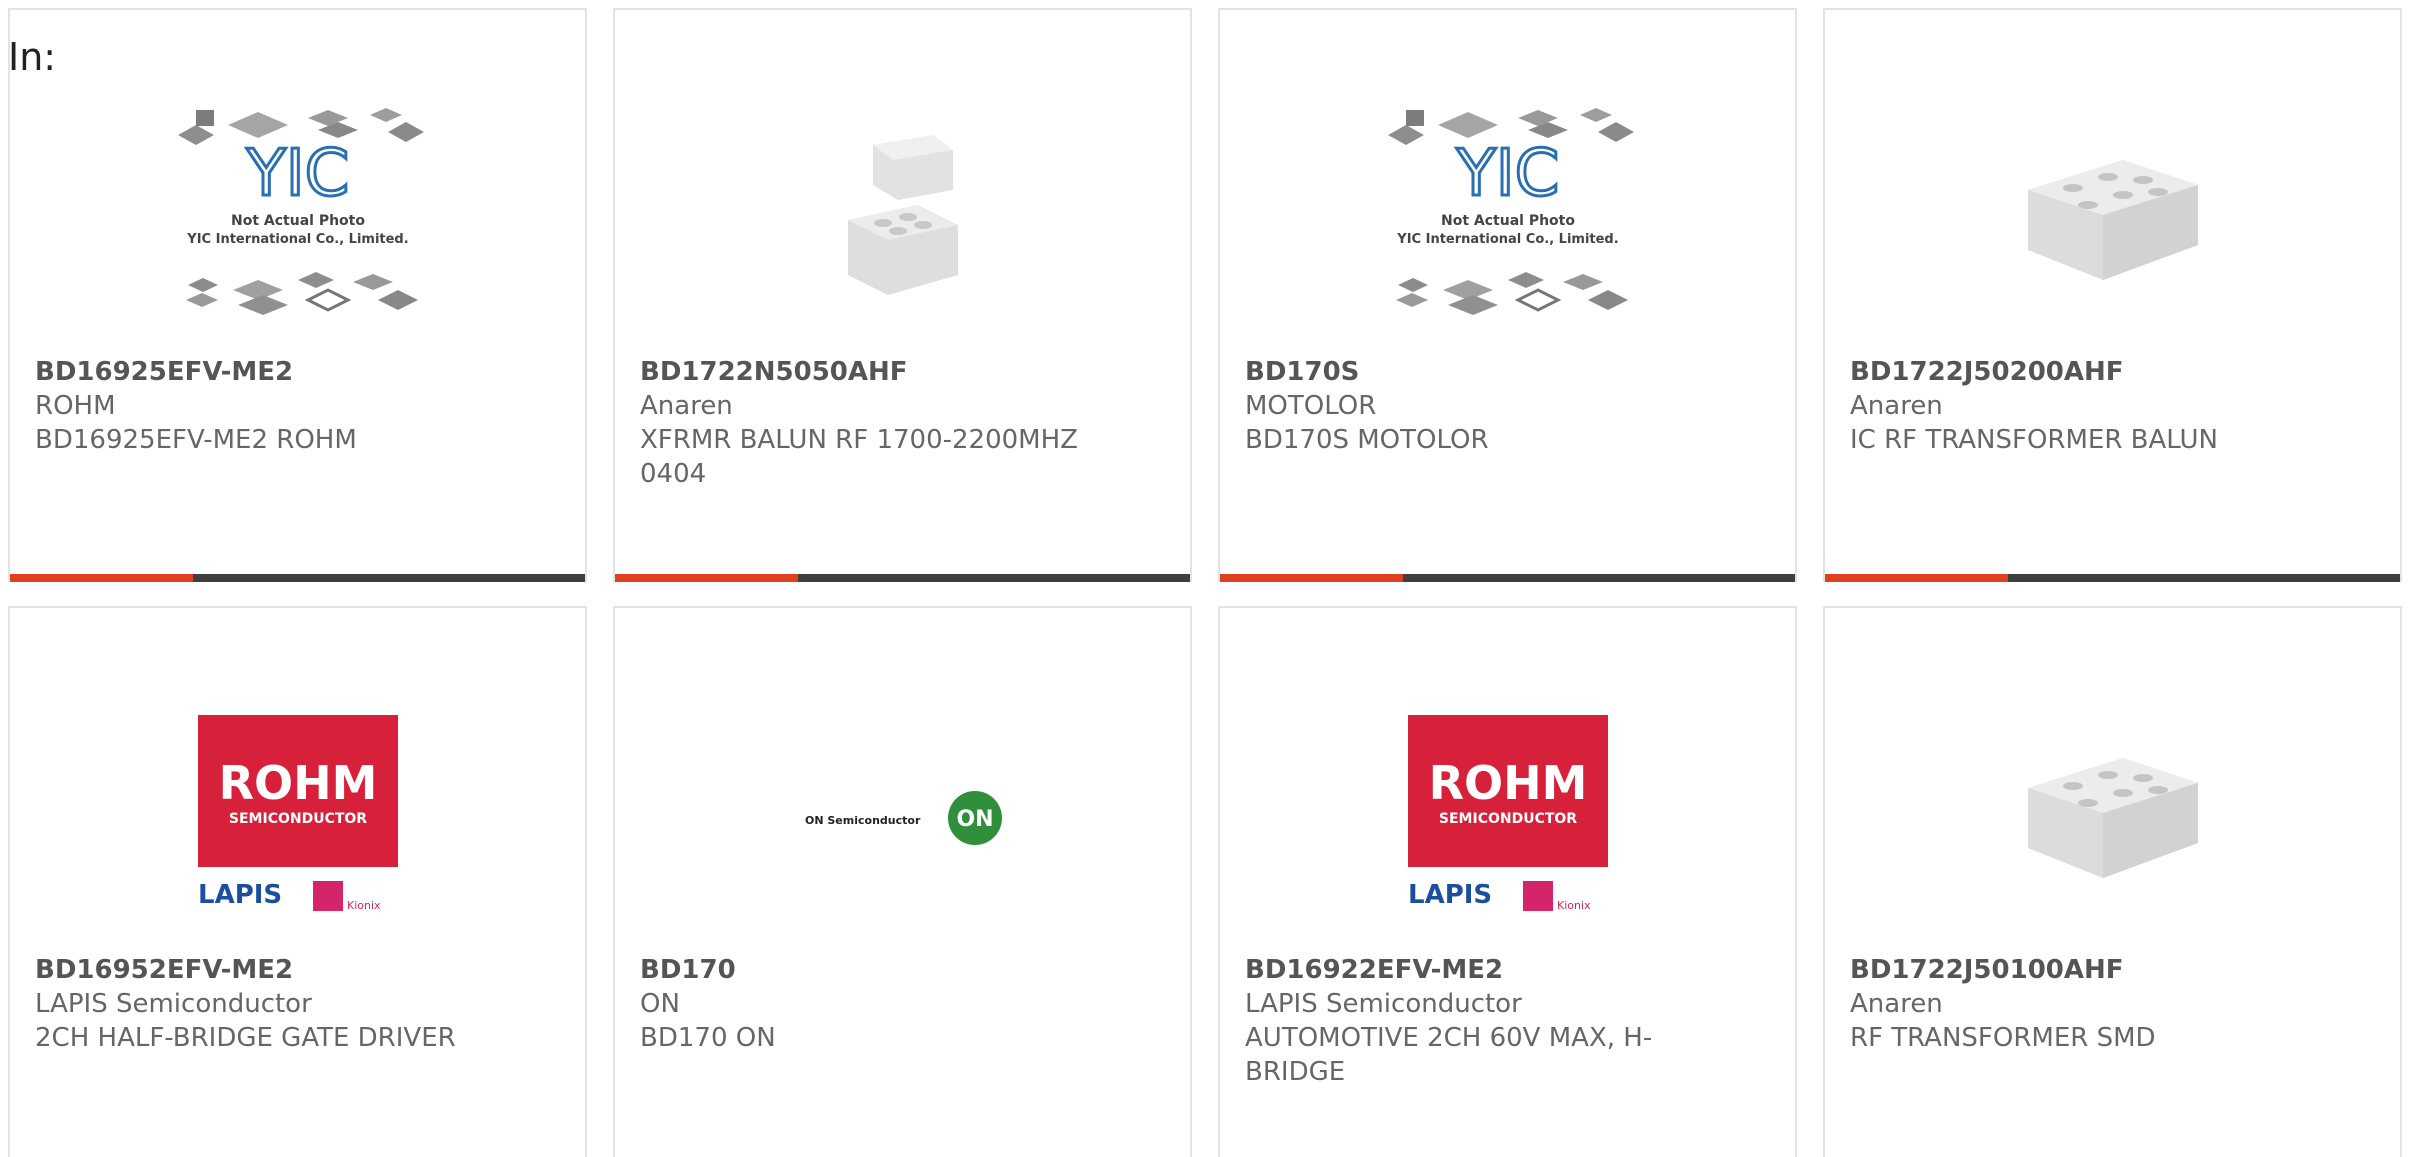 The image size is (2410, 1157). What do you see at coordinates (280, 372) in the screenshot?
I see `part-number: BD16925EFV-ME2` at bounding box center [280, 372].